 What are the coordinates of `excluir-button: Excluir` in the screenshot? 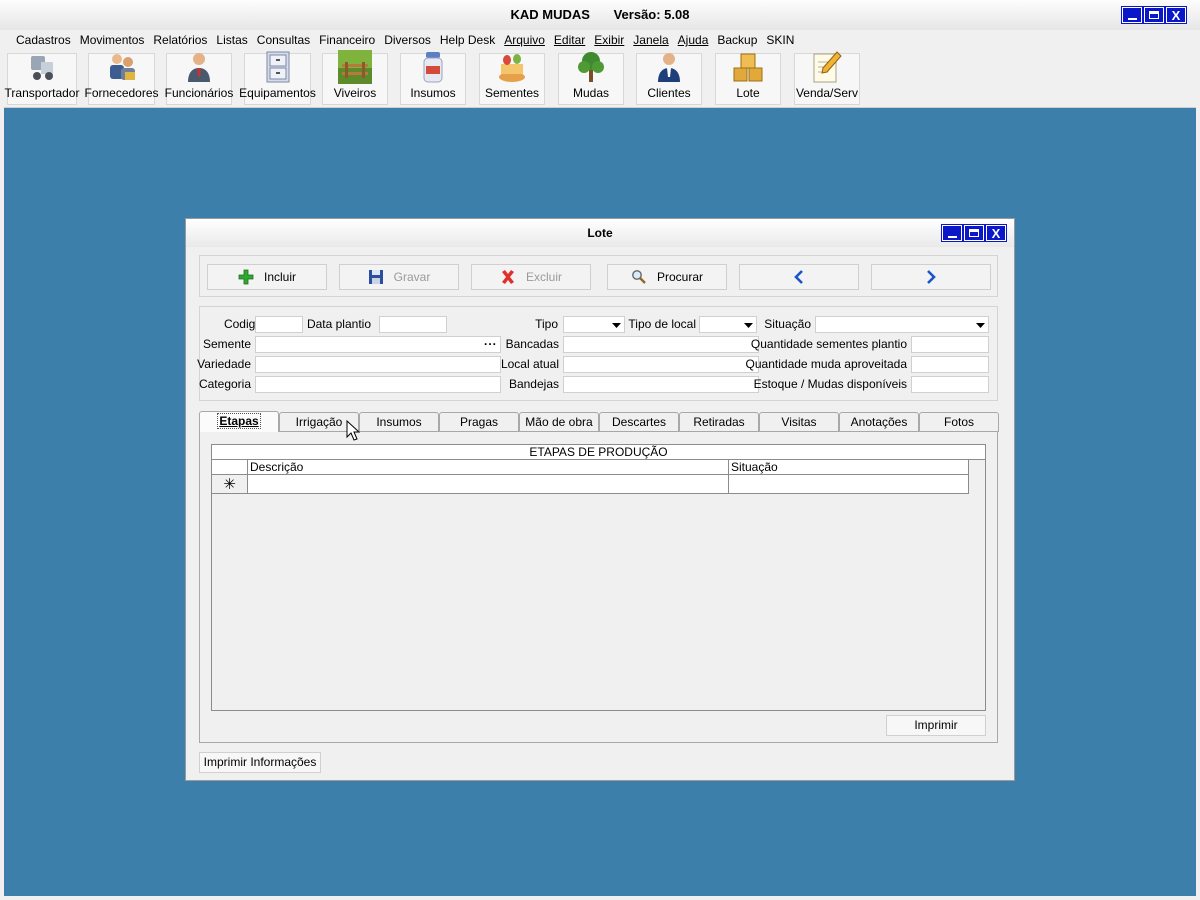 It's located at (531, 277).